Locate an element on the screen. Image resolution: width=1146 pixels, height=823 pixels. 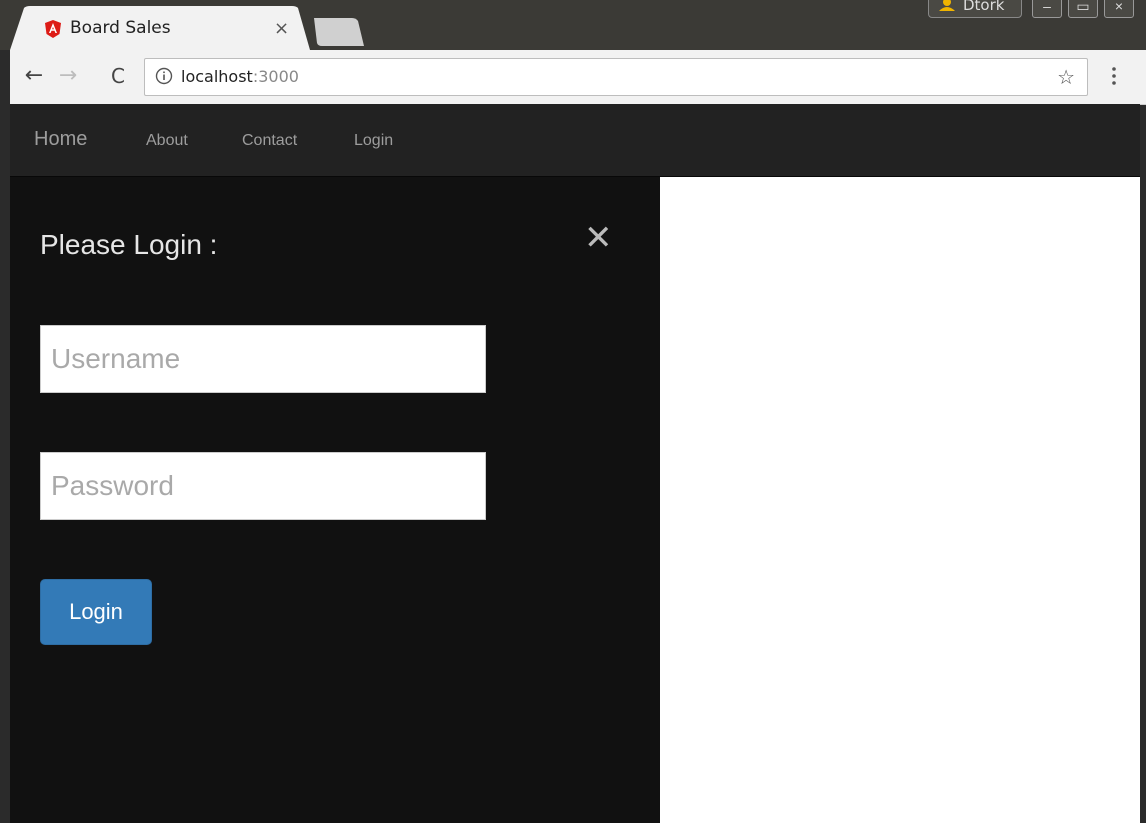
minimize-button: – is located at coordinates (1047, 9).